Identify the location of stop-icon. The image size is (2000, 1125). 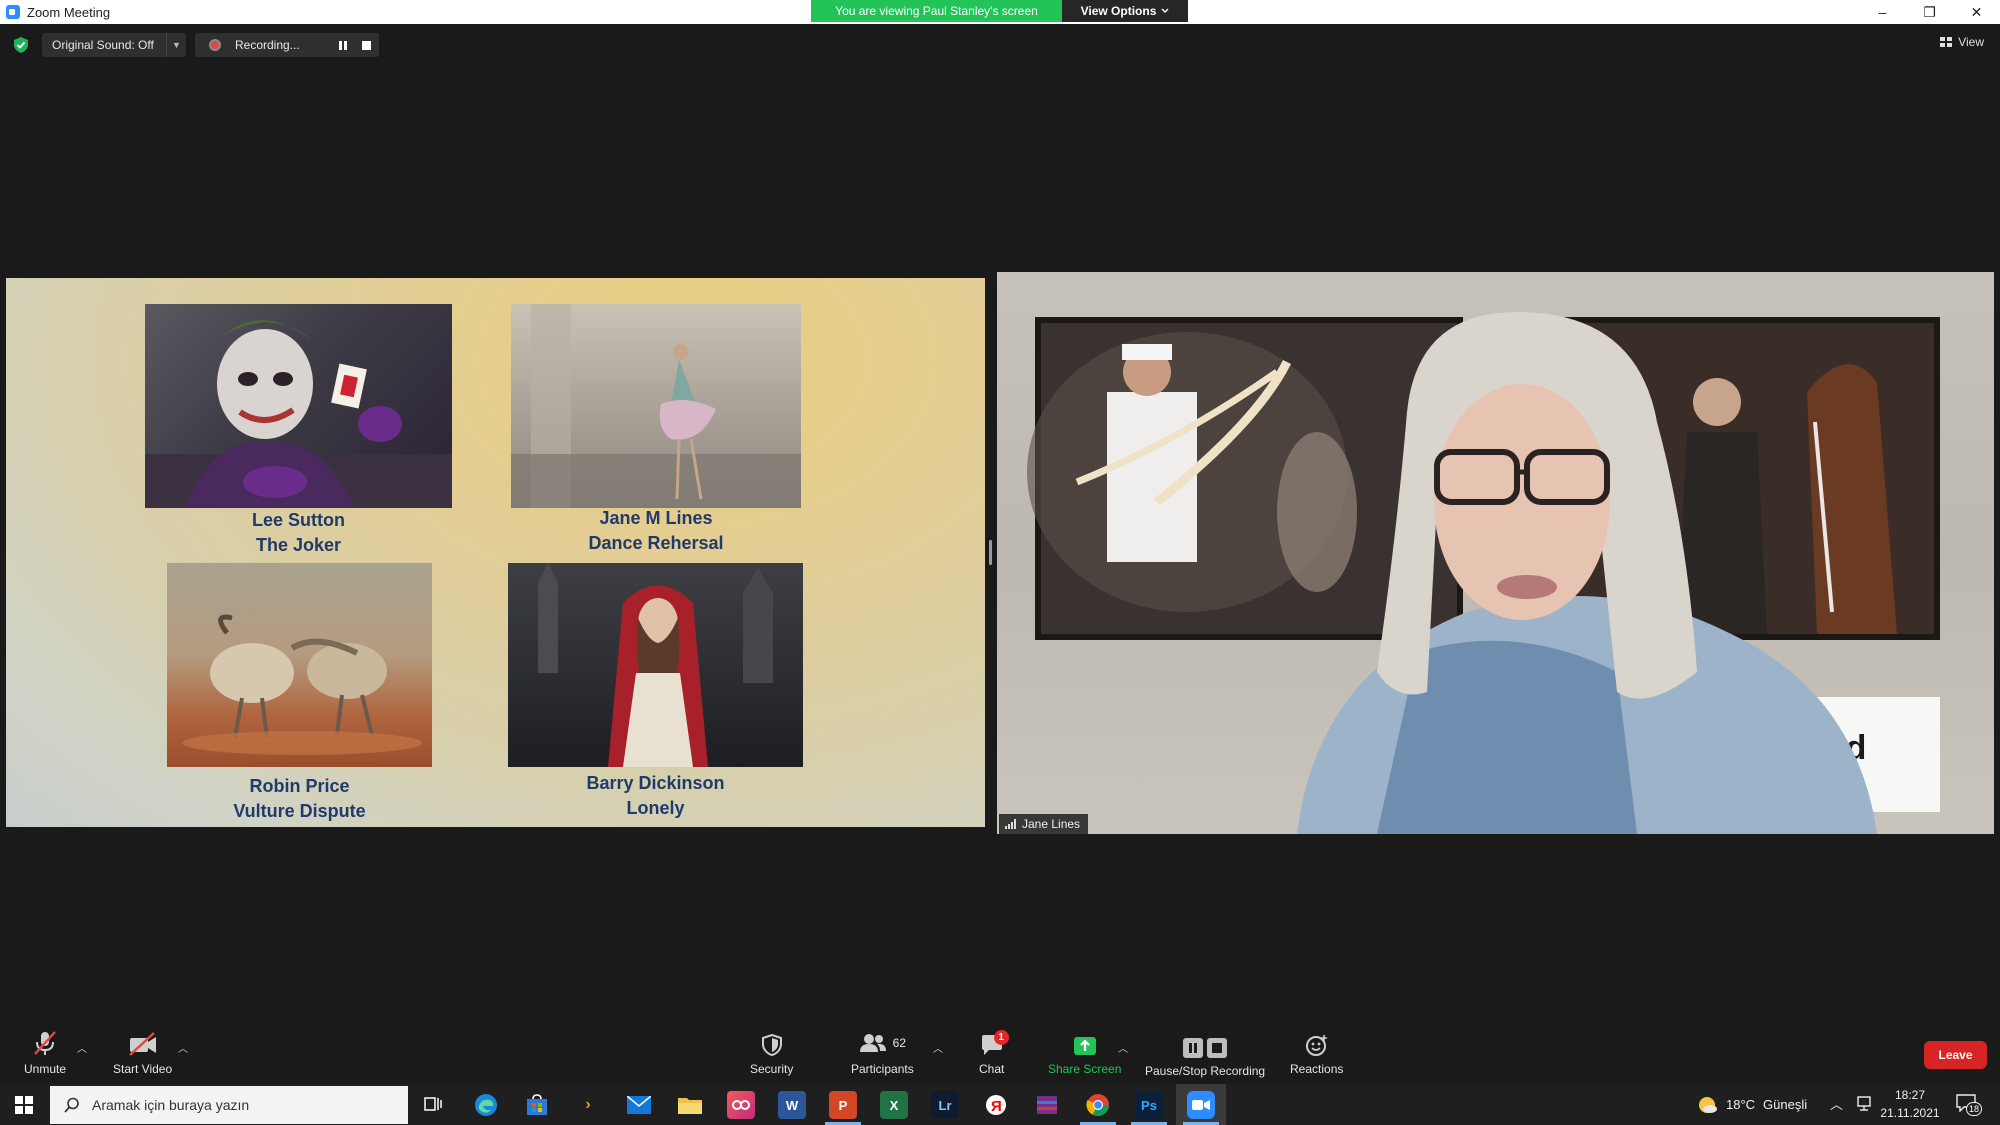
(1217, 1048).